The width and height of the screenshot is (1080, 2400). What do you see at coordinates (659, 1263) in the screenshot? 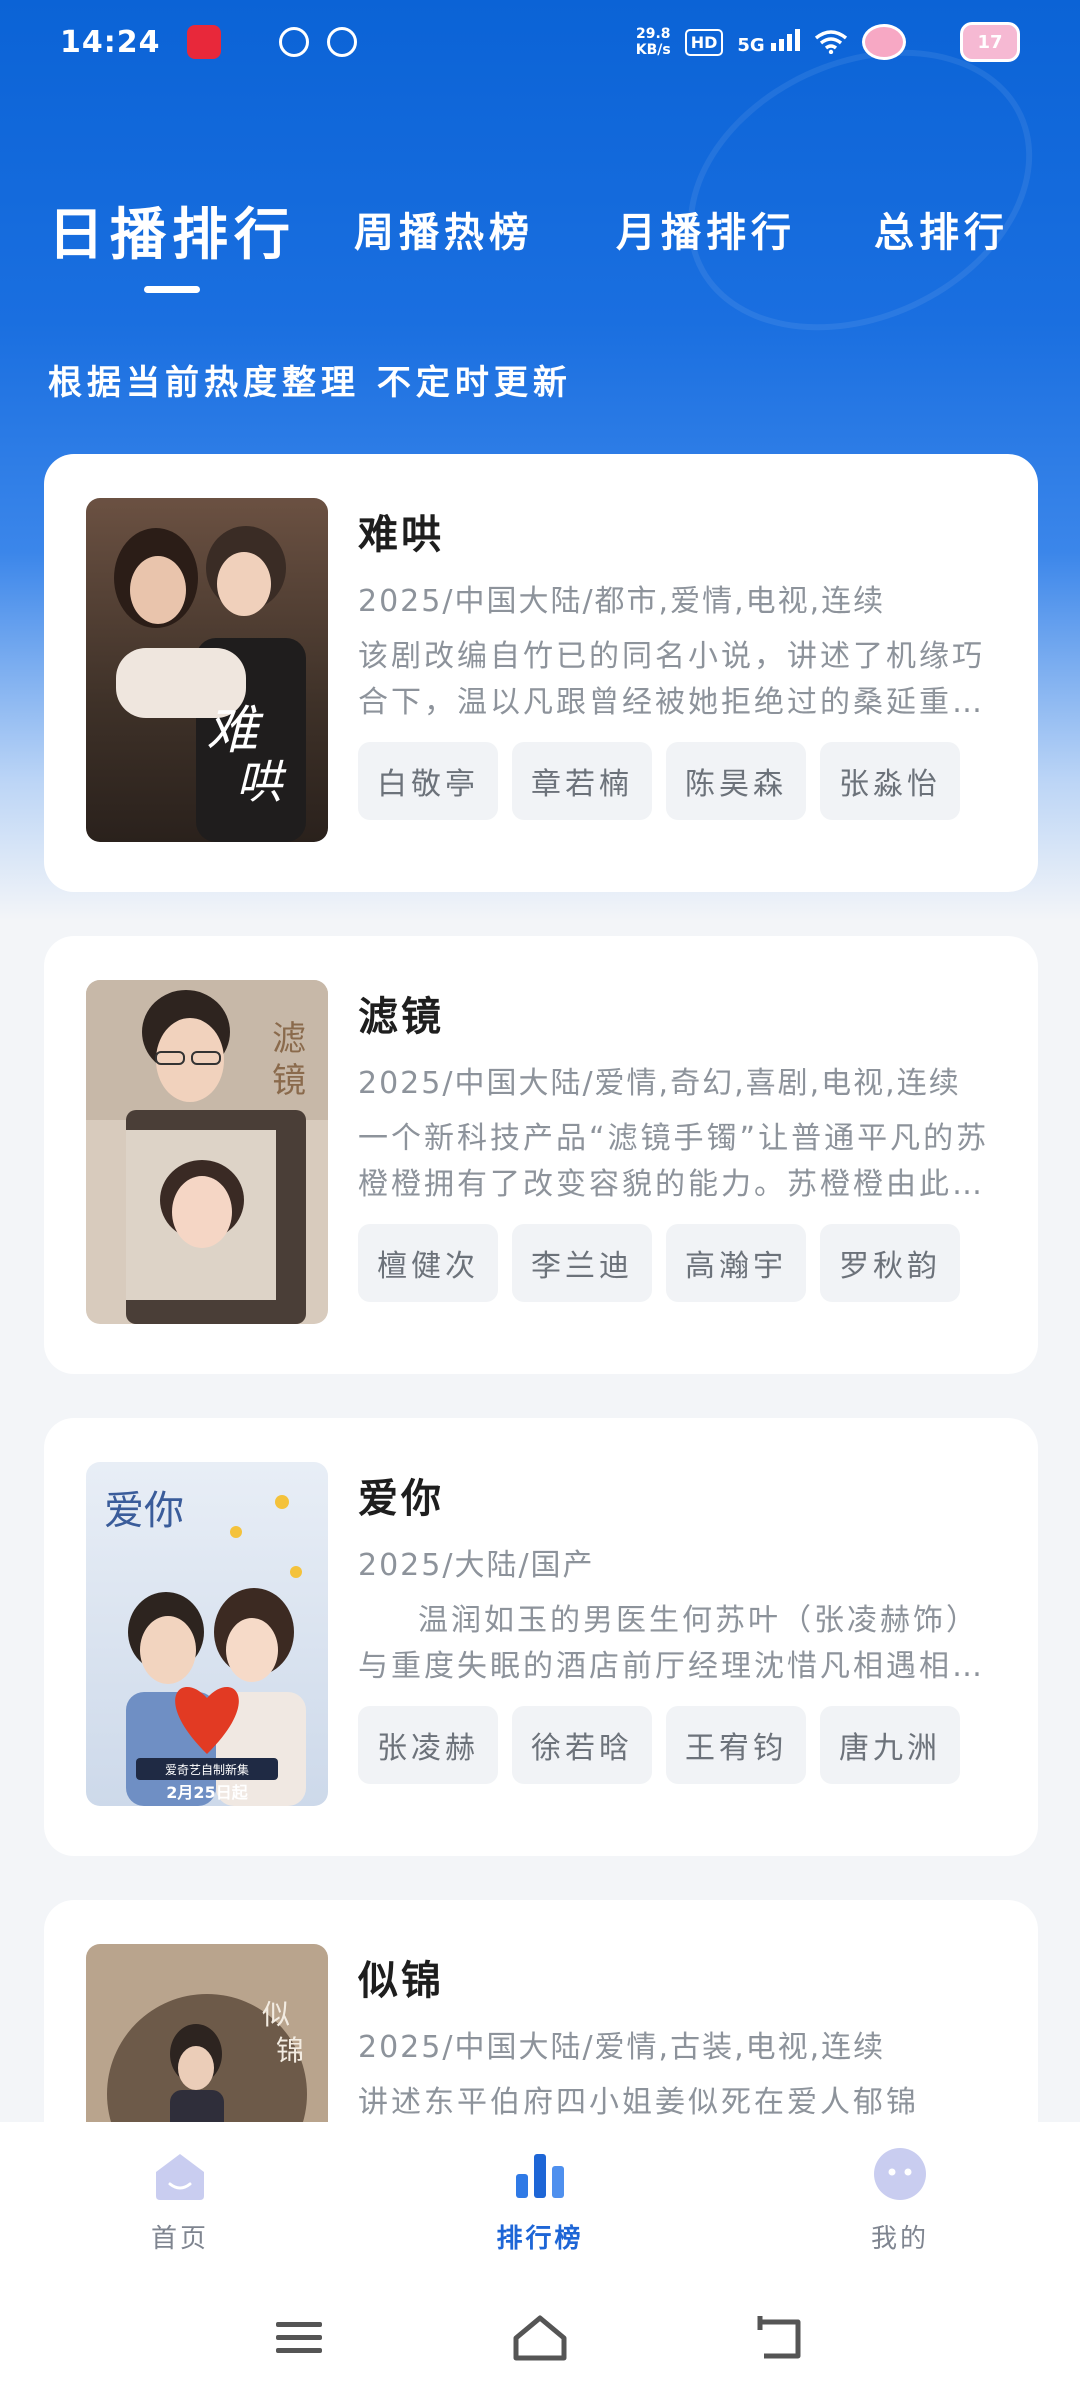
I see `cast-list: 檀健次 李兰迪 高瀚宇 罗秋韵` at bounding box center [659, 1263].